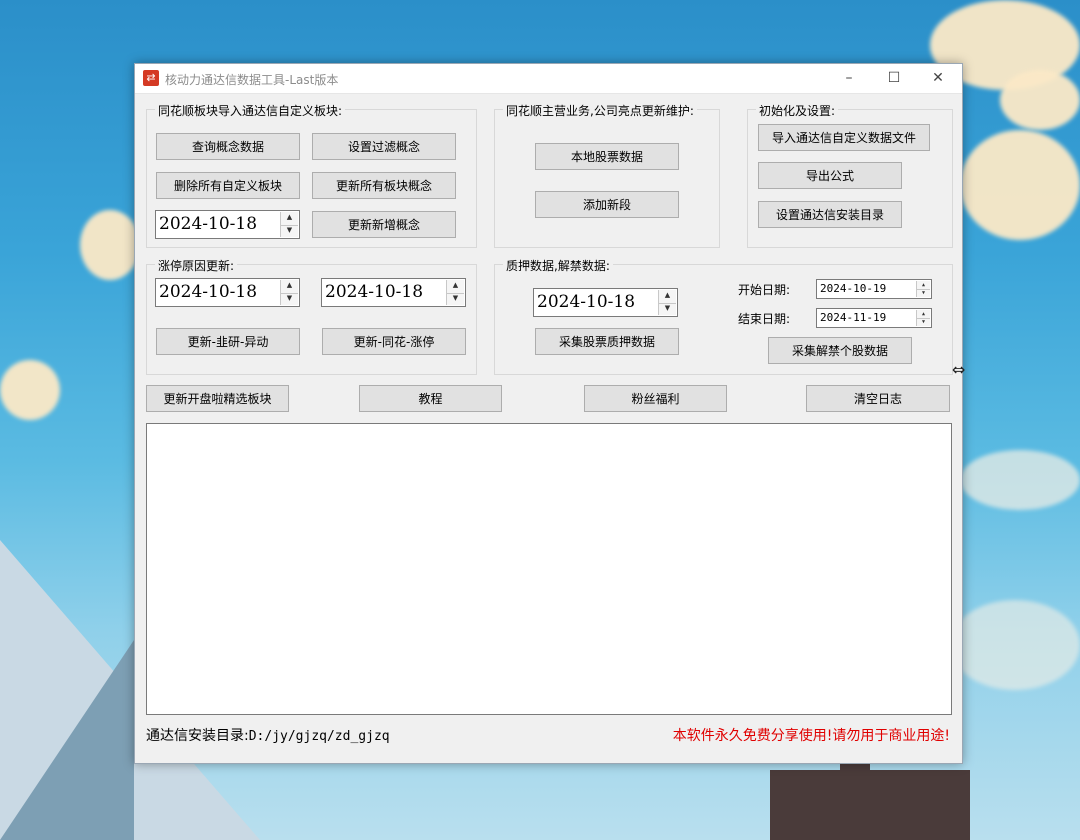  What do you see at coordinates (855, 800) in the screenshot?
I see `castle-tower` at bounding box center [855, 800].